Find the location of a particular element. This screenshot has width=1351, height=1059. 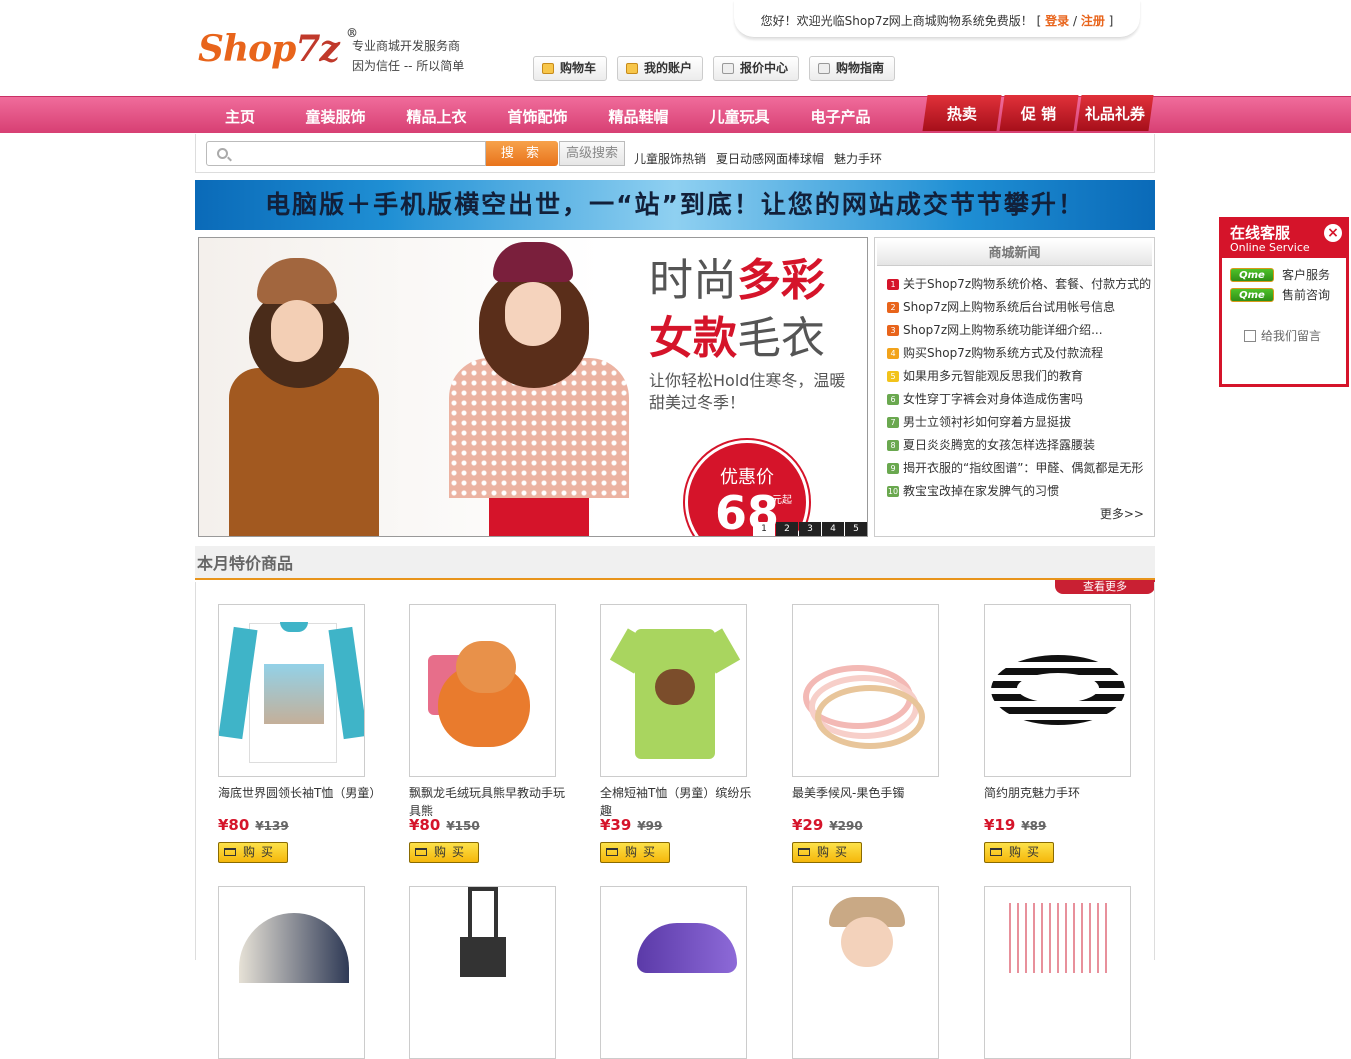

account-button: 我的账户 is located at coordinates (660, 68).